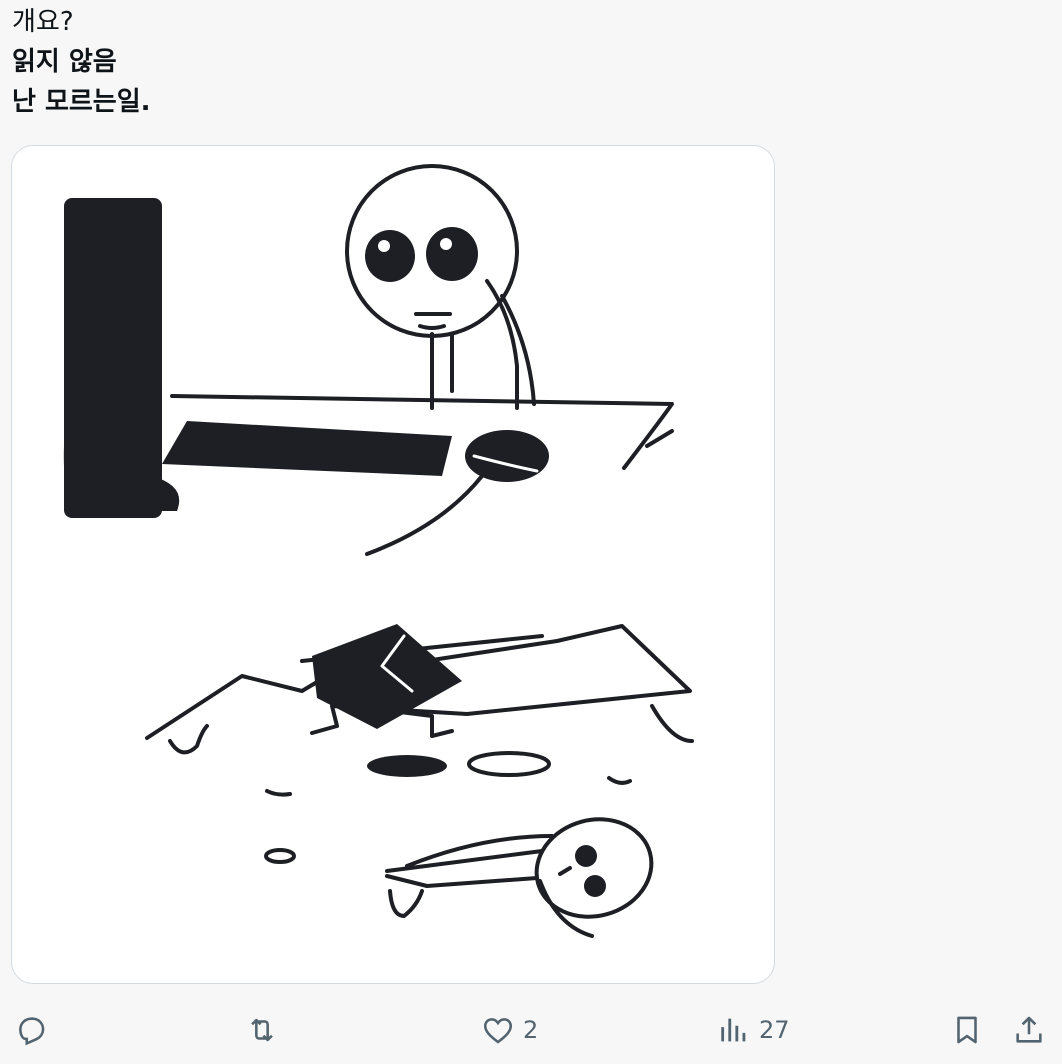 The image size is (1062, 1064). Describe the element at coordinates (519, 877) in the screenshot. I see `character-lying` at that location.